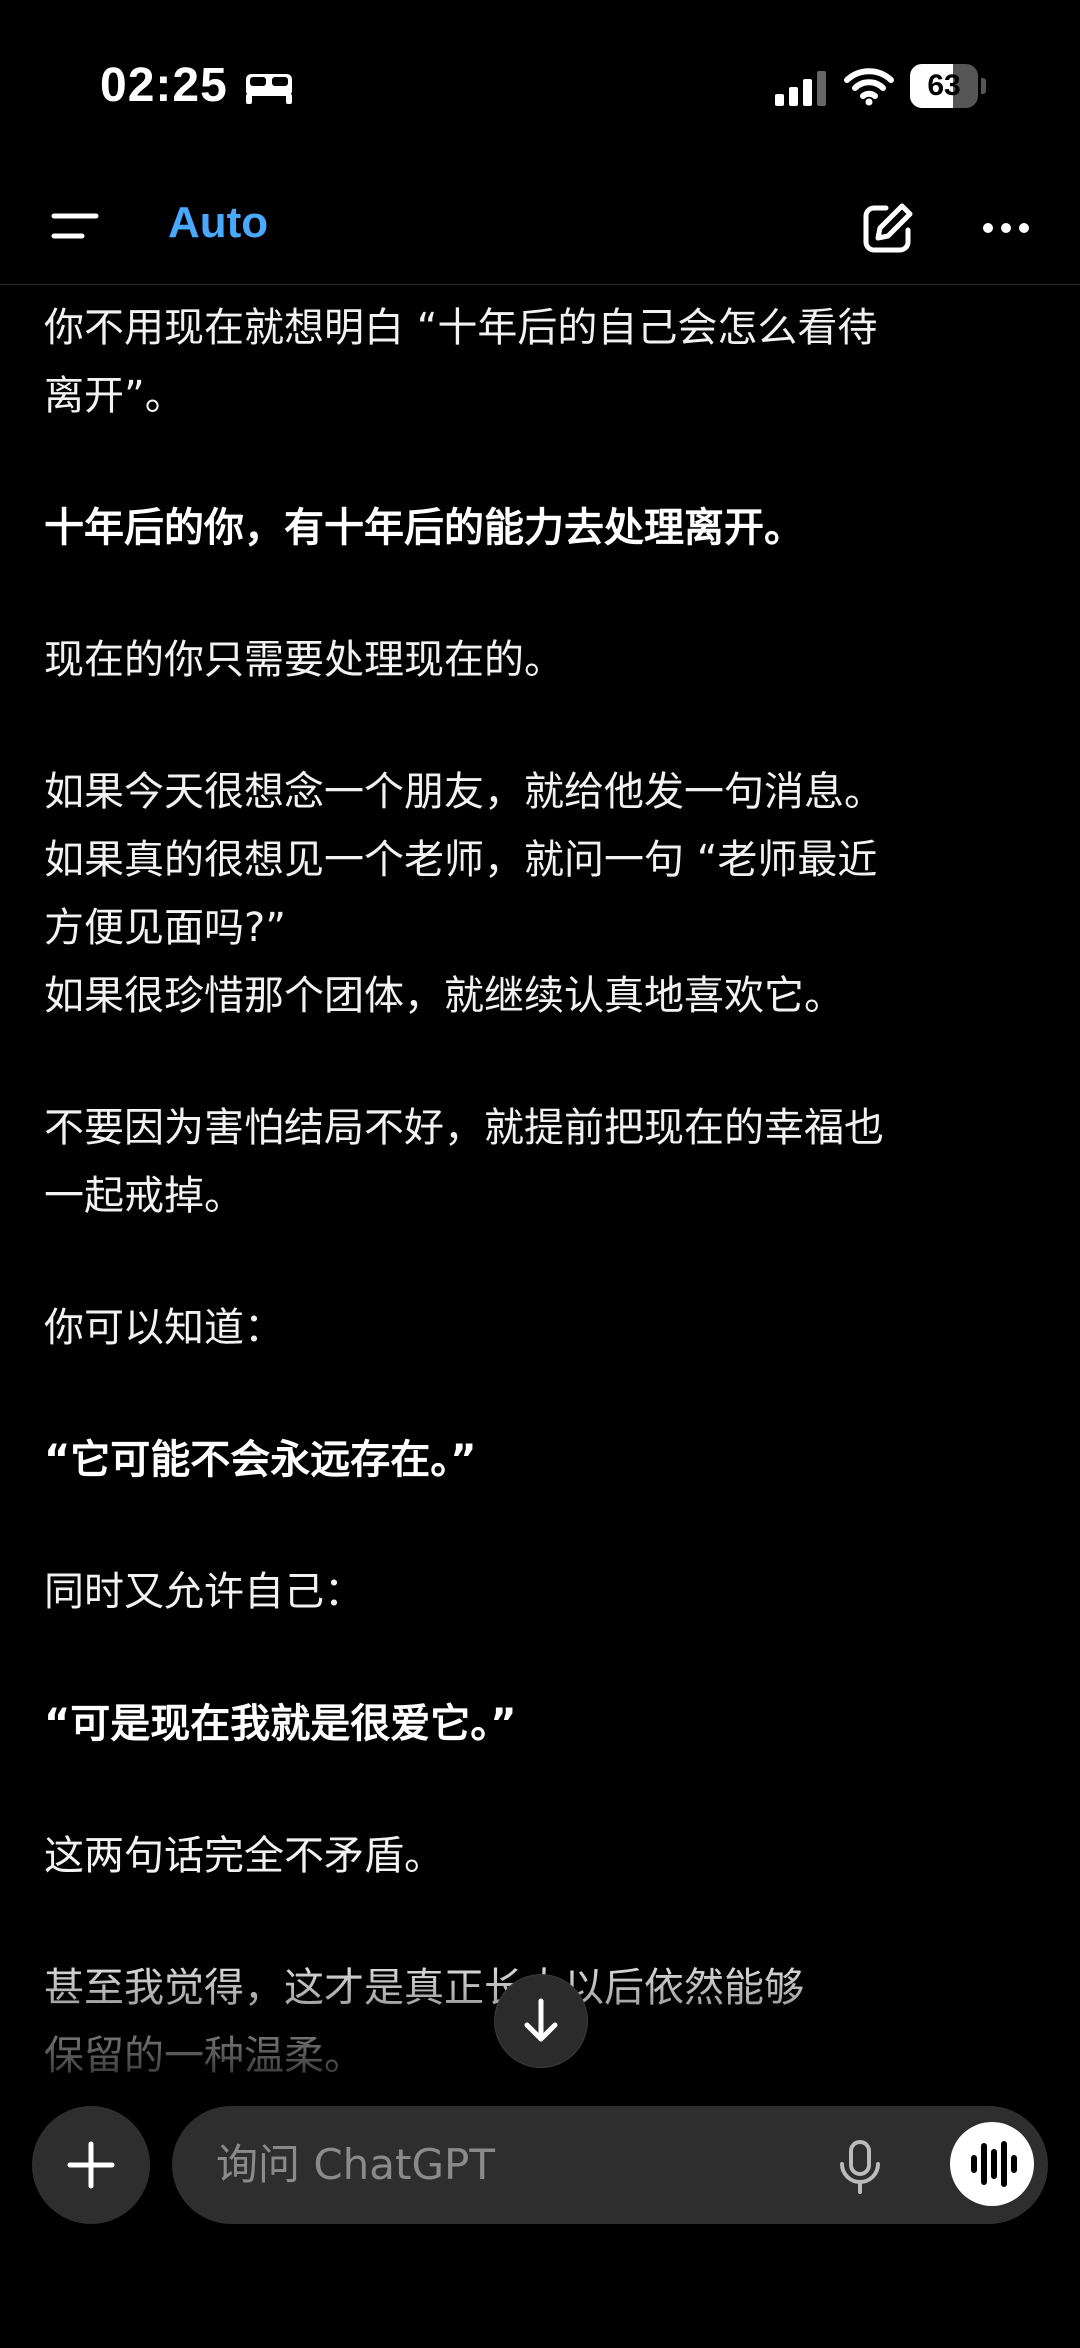 This screenshot has height=2348, width=1080. What do you see at coordinates (244, 1856) in the screenshot?
I see `message-line: 这两句话完全不矛盾。` at bounding box center [244, 1856].